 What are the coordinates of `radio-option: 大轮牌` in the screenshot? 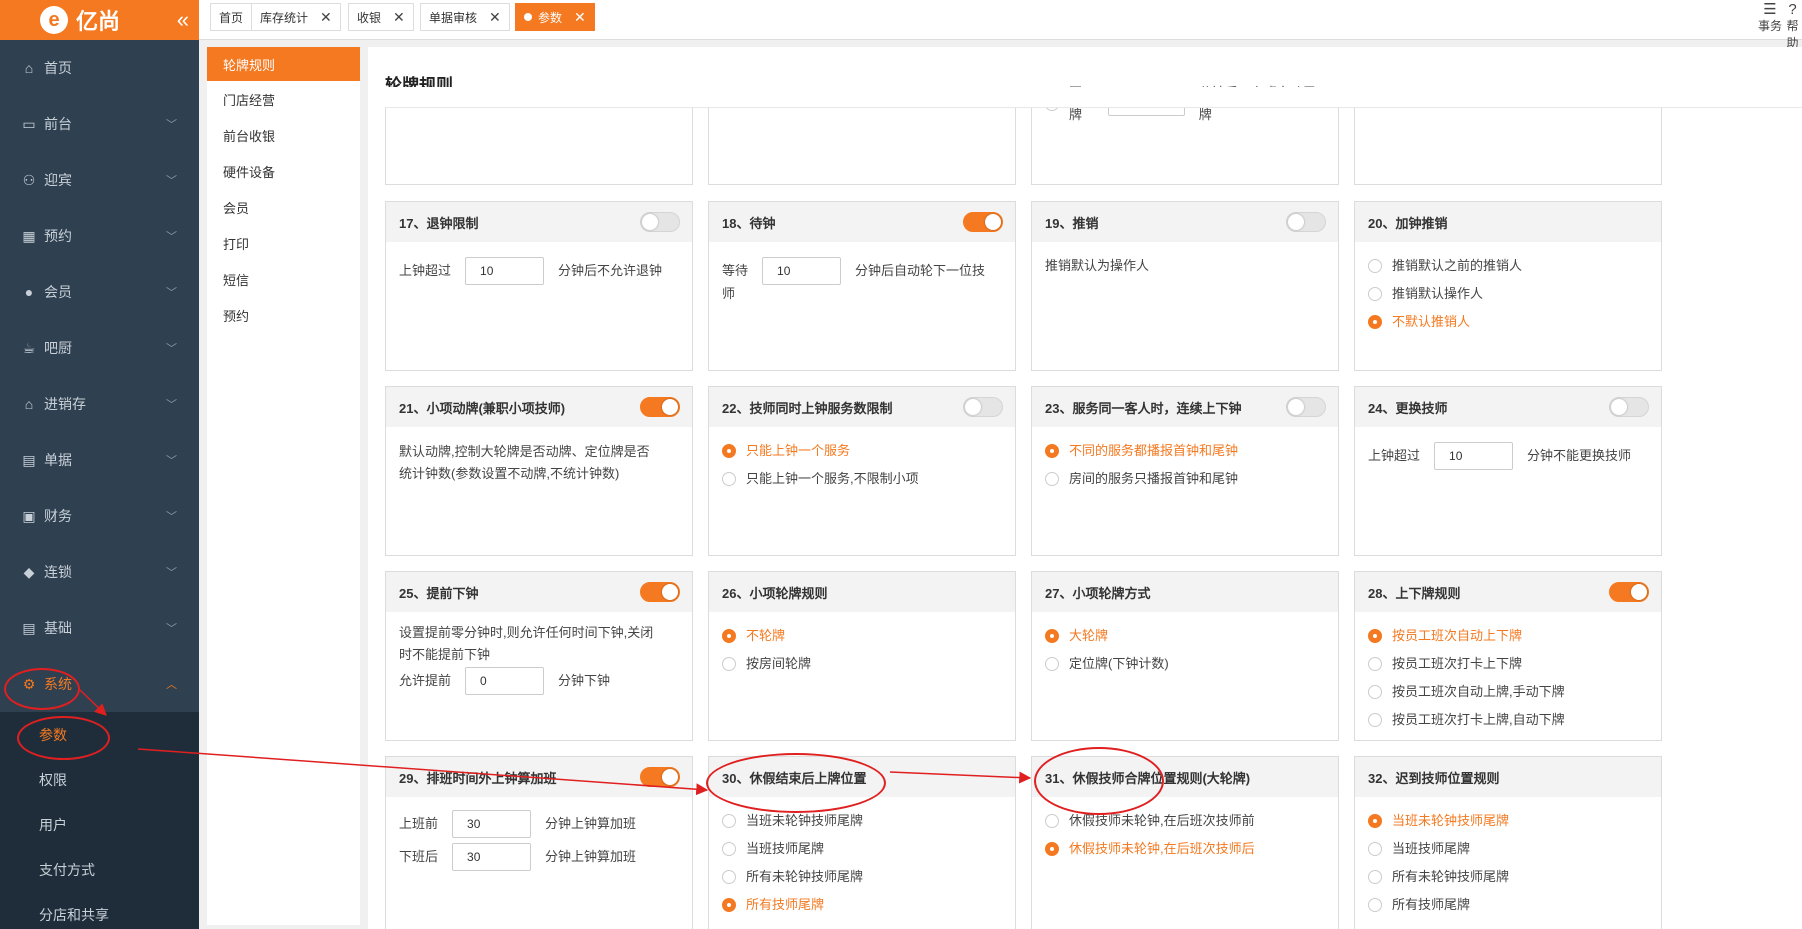 It's located at (1185, 636).